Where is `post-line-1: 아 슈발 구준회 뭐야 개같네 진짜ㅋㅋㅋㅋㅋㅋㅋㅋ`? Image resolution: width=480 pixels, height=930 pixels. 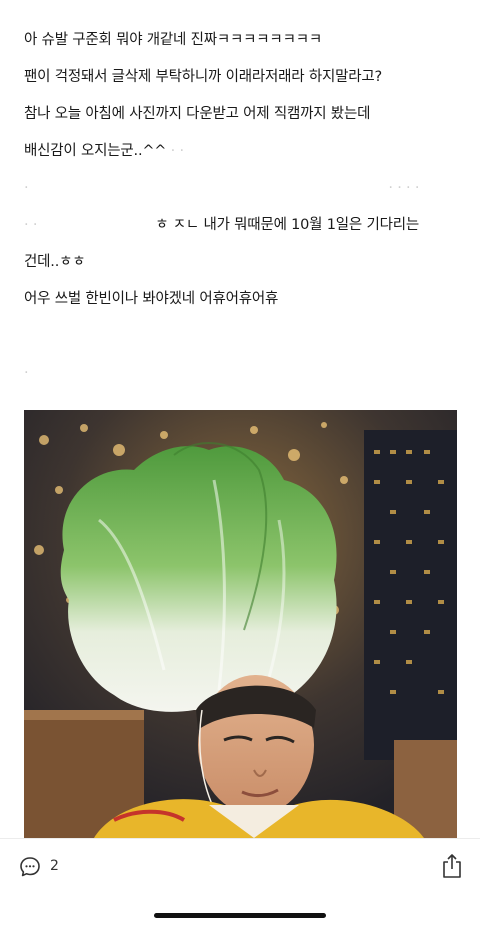 post-line-1: 아 슈발 구준회 뭐야 개같네 진짜ㅋㅋㅋㅋㅋㅋㅋㅋ is located at coordinates (173, 40).